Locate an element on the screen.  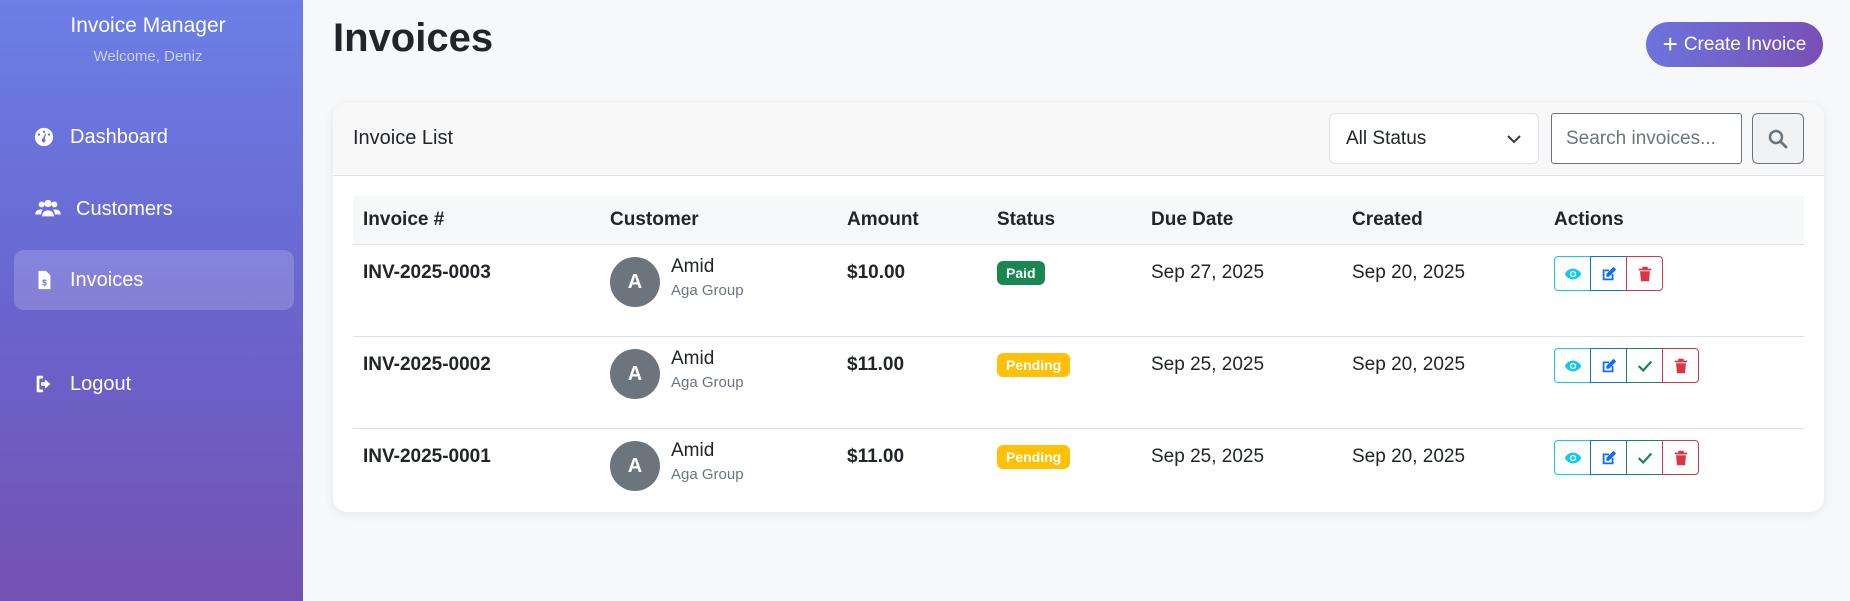
due-date: Sep 27, 2025 is located at coordinates (1241, 290).